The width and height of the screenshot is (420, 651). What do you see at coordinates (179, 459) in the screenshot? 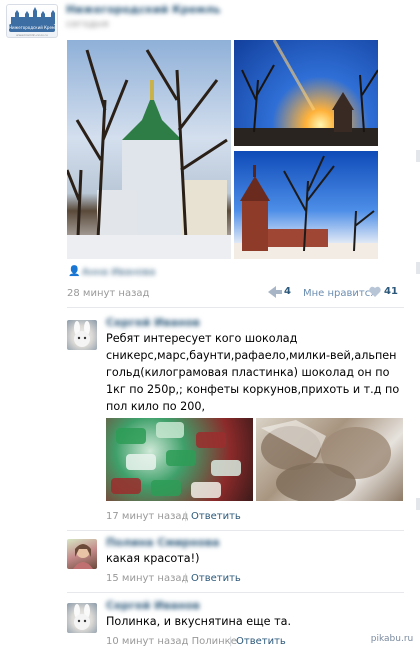
I see `comment-photo-candies` at bounding box center [179, 459].